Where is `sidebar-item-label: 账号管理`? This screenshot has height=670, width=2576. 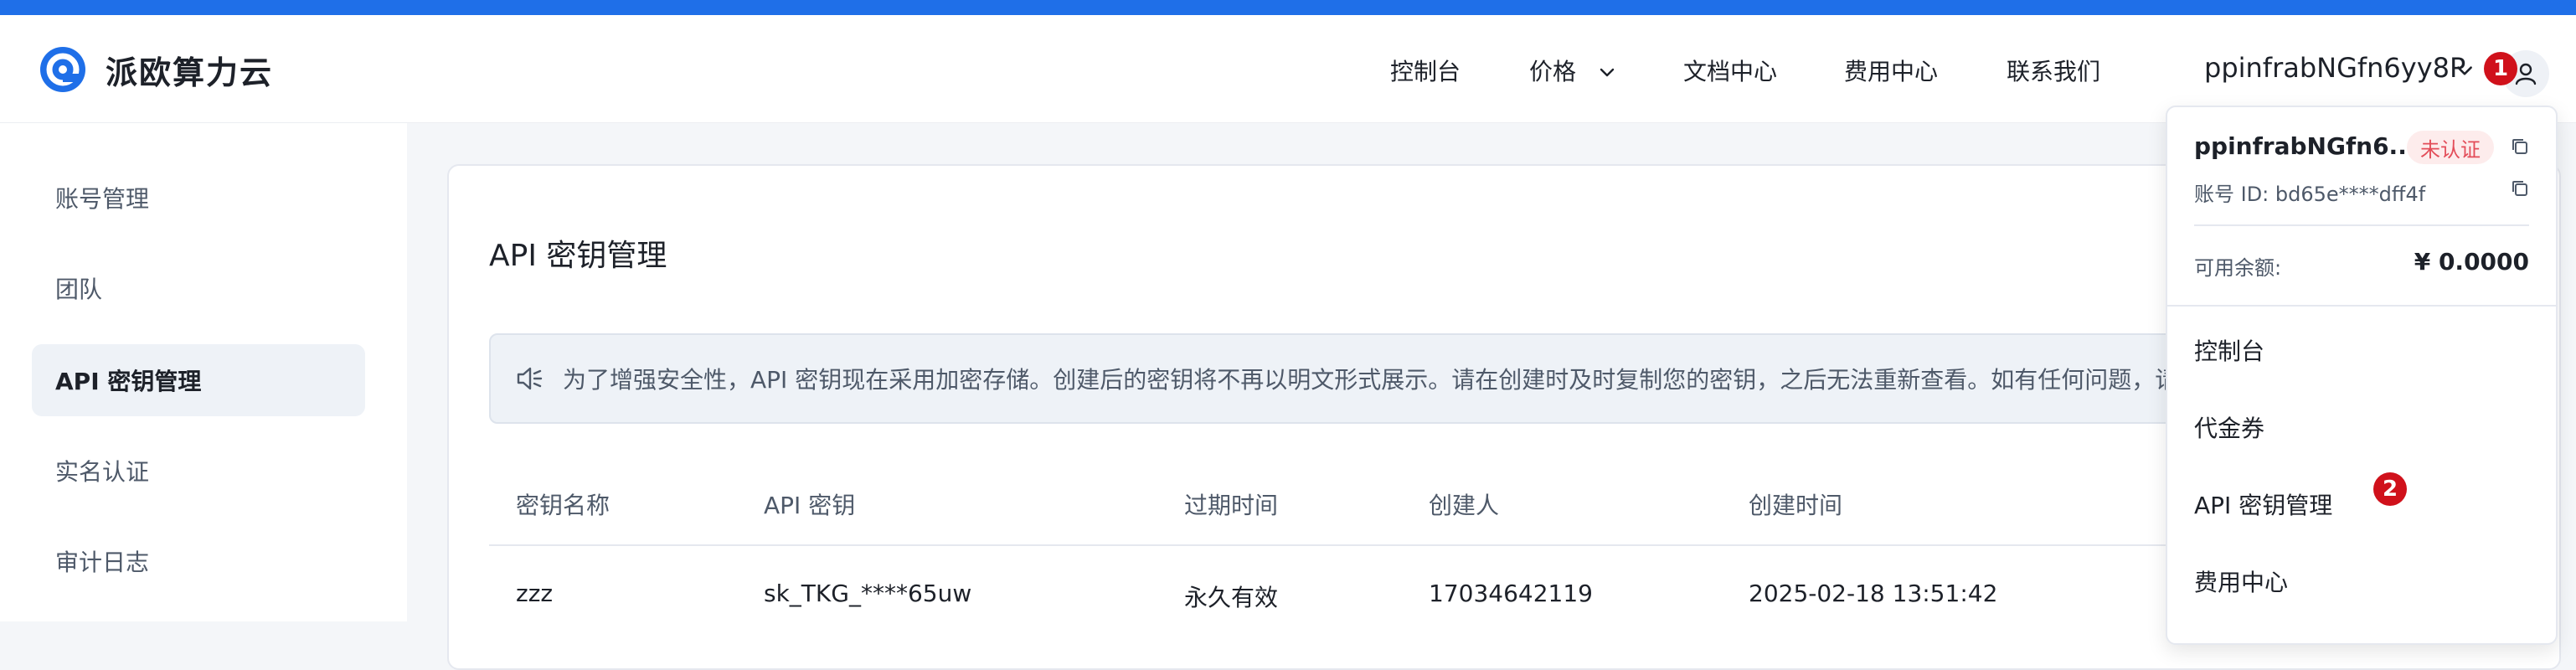 sidebar-item-label: 账号管理 is located at coordinates (102, 199).